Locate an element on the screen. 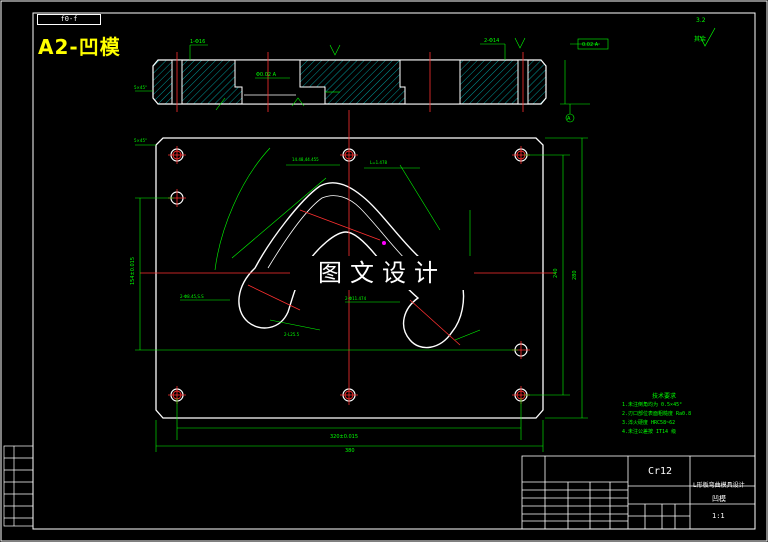 The image size is (768, 542). svg-text: L=1.478 is located at coordinates (378, 162).